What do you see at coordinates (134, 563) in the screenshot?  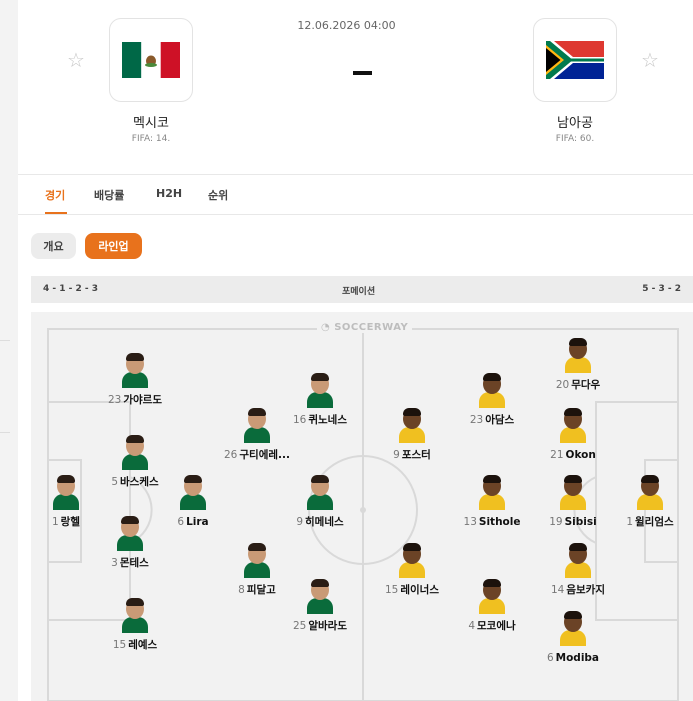 I see `player-name: 몬테스` at bounding box center [134, 563].